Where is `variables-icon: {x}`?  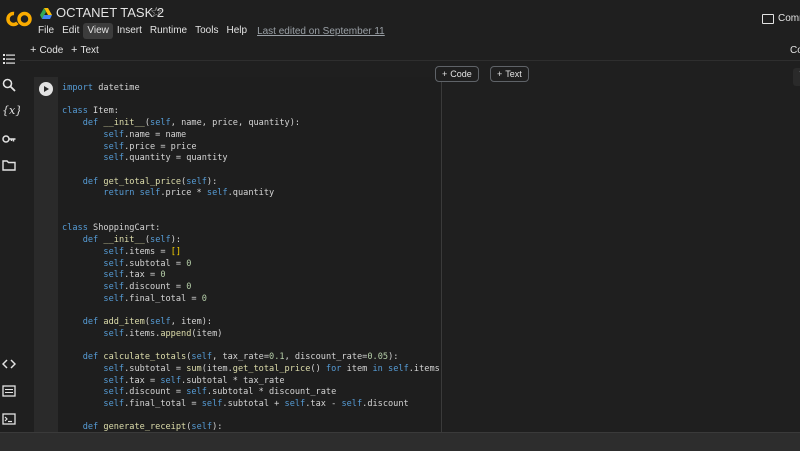
variables-icon: {x} is located at coordinates (12, 111).